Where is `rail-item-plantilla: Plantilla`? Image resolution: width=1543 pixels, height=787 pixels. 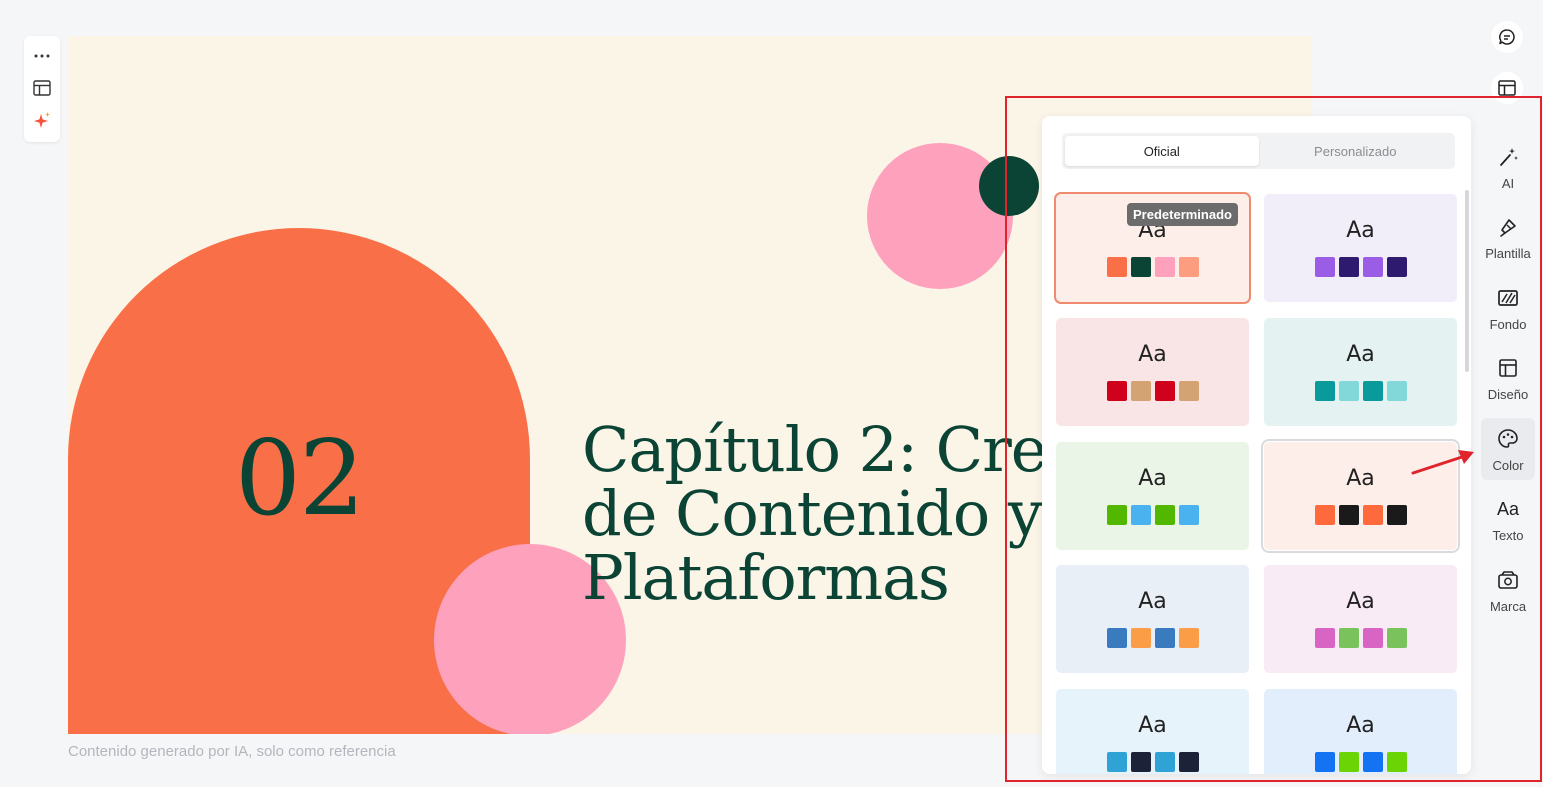
rail-item-plantilla: Plantilla is located at coordinates (1508, 238).